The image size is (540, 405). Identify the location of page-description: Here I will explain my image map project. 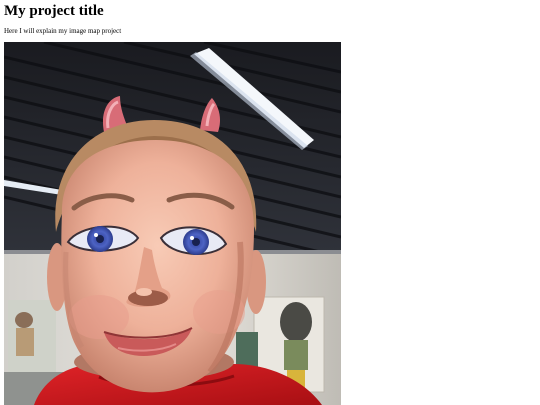
(63, 31).